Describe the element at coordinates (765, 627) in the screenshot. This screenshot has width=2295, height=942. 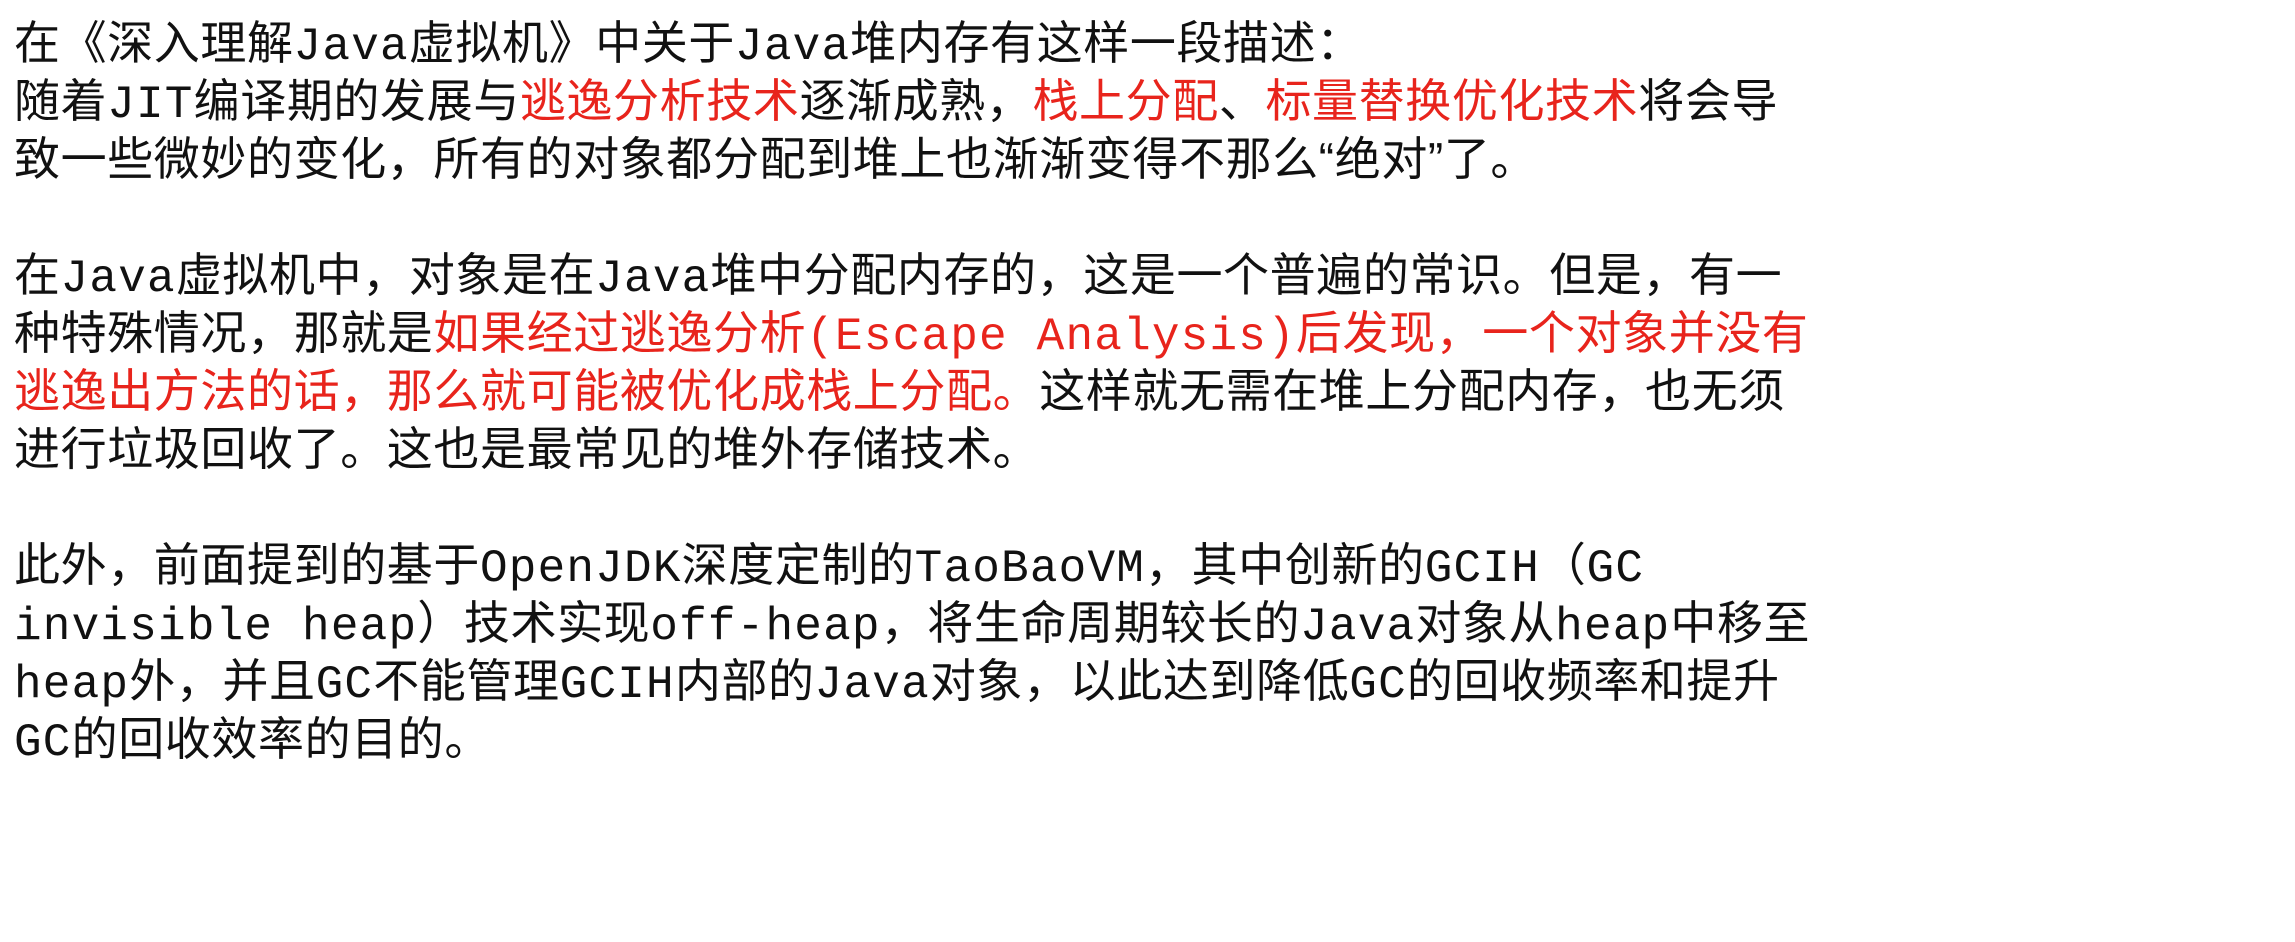
I see `text-run: off-heap` at that location.